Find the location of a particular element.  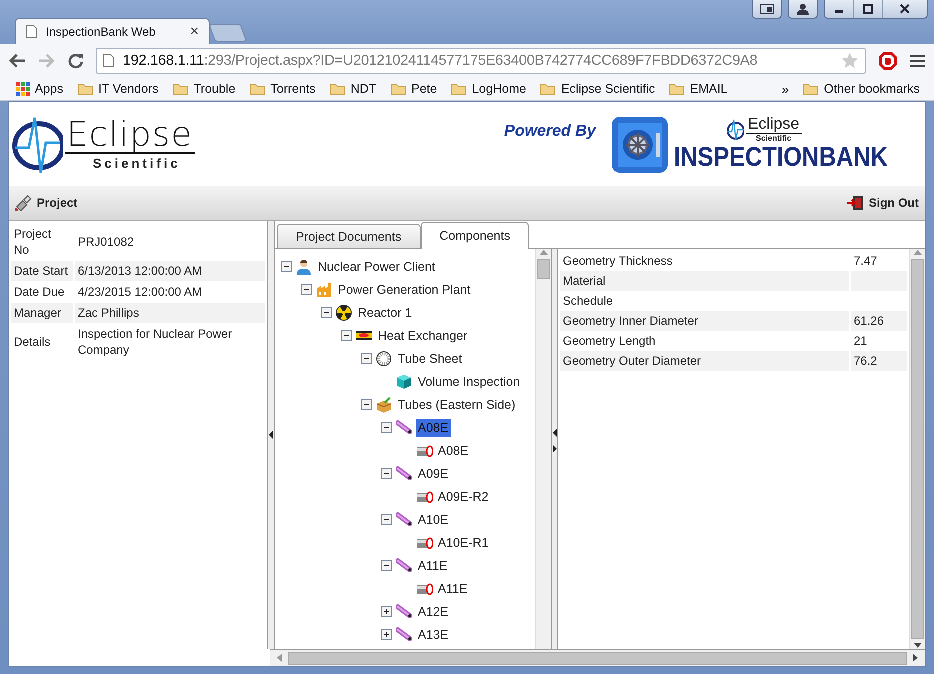

address-bar: 192.168.1.11:293/Project.aspx?ID=U20121024114577175E63400B742774CC689F7FBDD6372C9A8 is located at coordinates (481, 61).